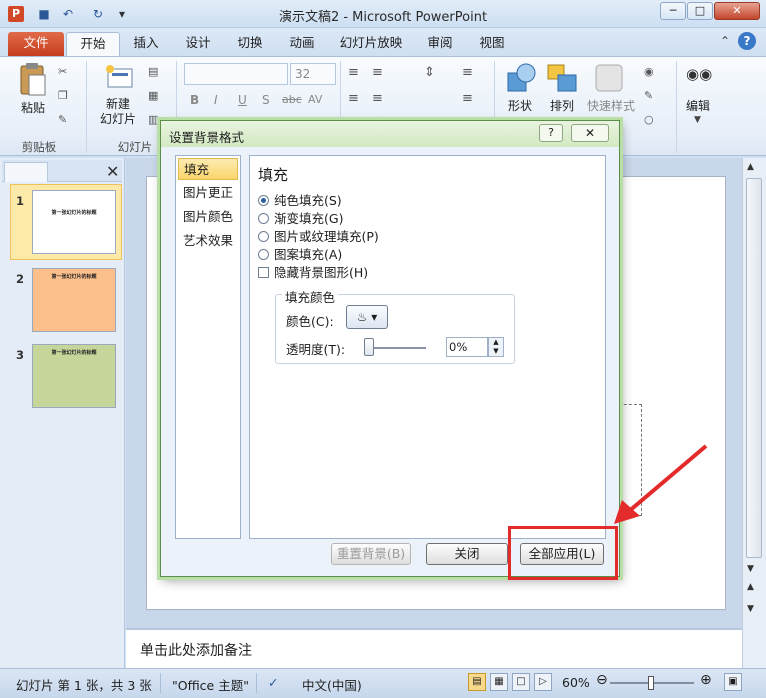 The height and width of the screenshot is (698, 766). What do you see at coordinates (74, 376) in the screenshot?
I see `slide-thumbnail-3: 第一张幻灯片的标题` at bounding box center [74, 376].